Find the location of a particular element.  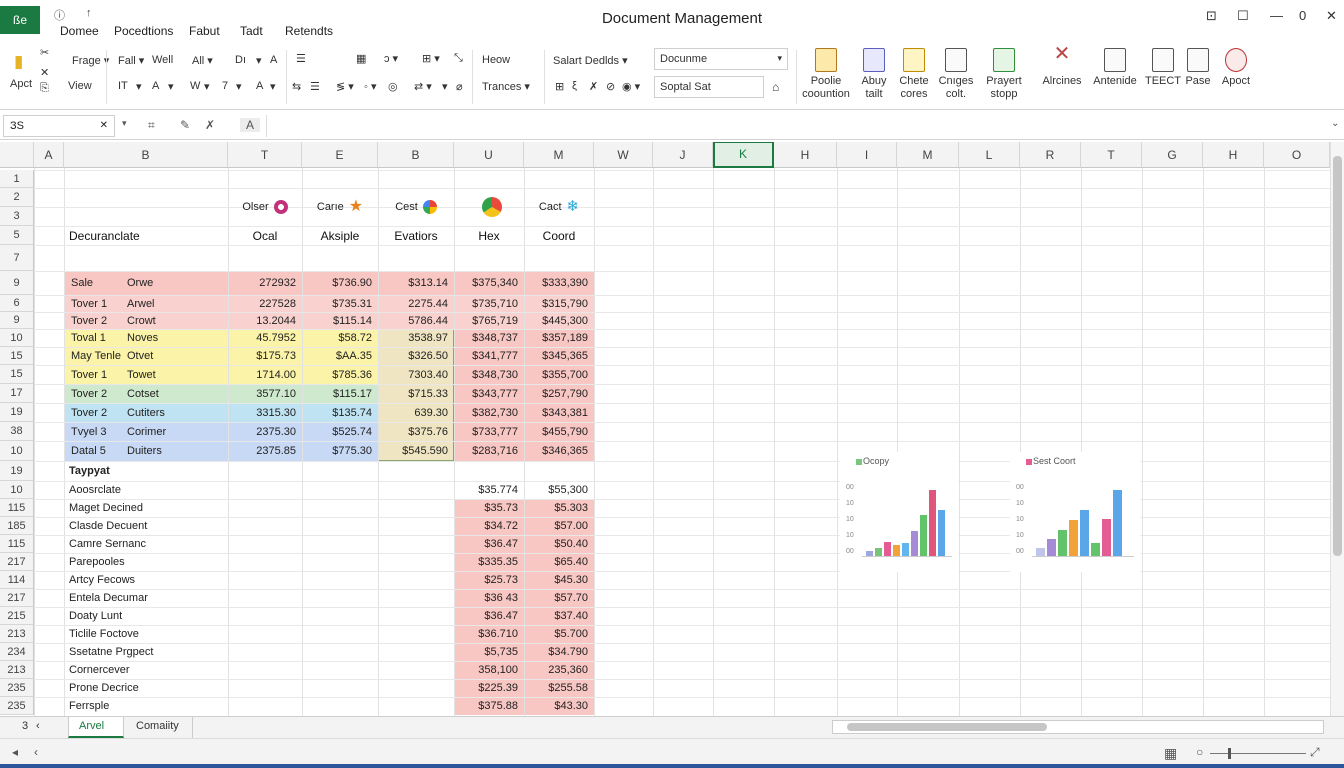

zoom-out-icon: ○ is located at coordinates (1199, 752).